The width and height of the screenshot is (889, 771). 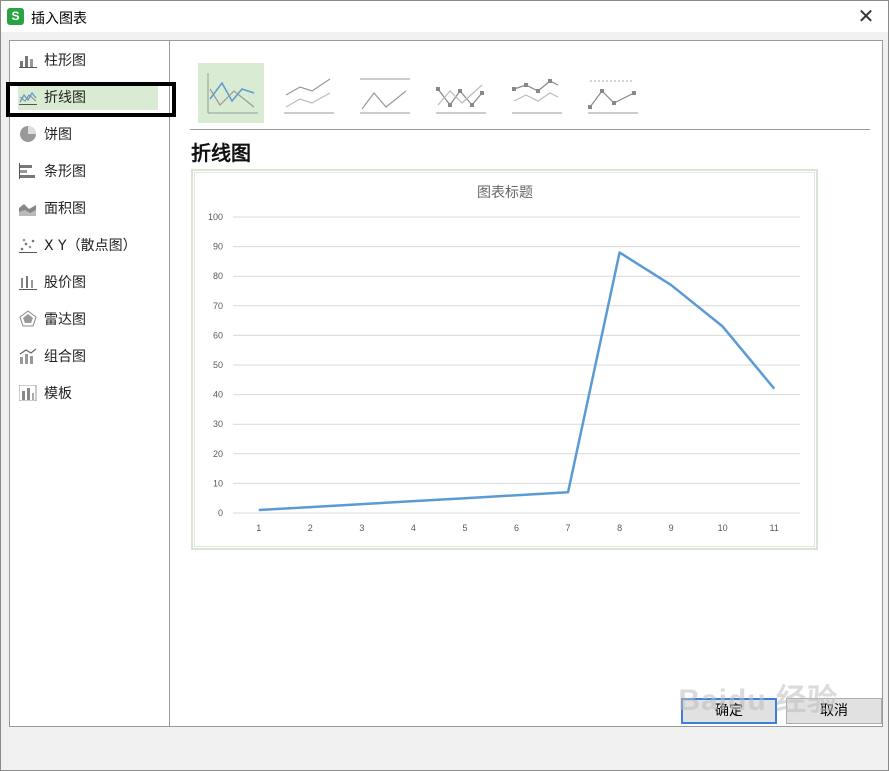 I want to click on title-bar: S 插入图表 ✕, so click(x=444, y=16).